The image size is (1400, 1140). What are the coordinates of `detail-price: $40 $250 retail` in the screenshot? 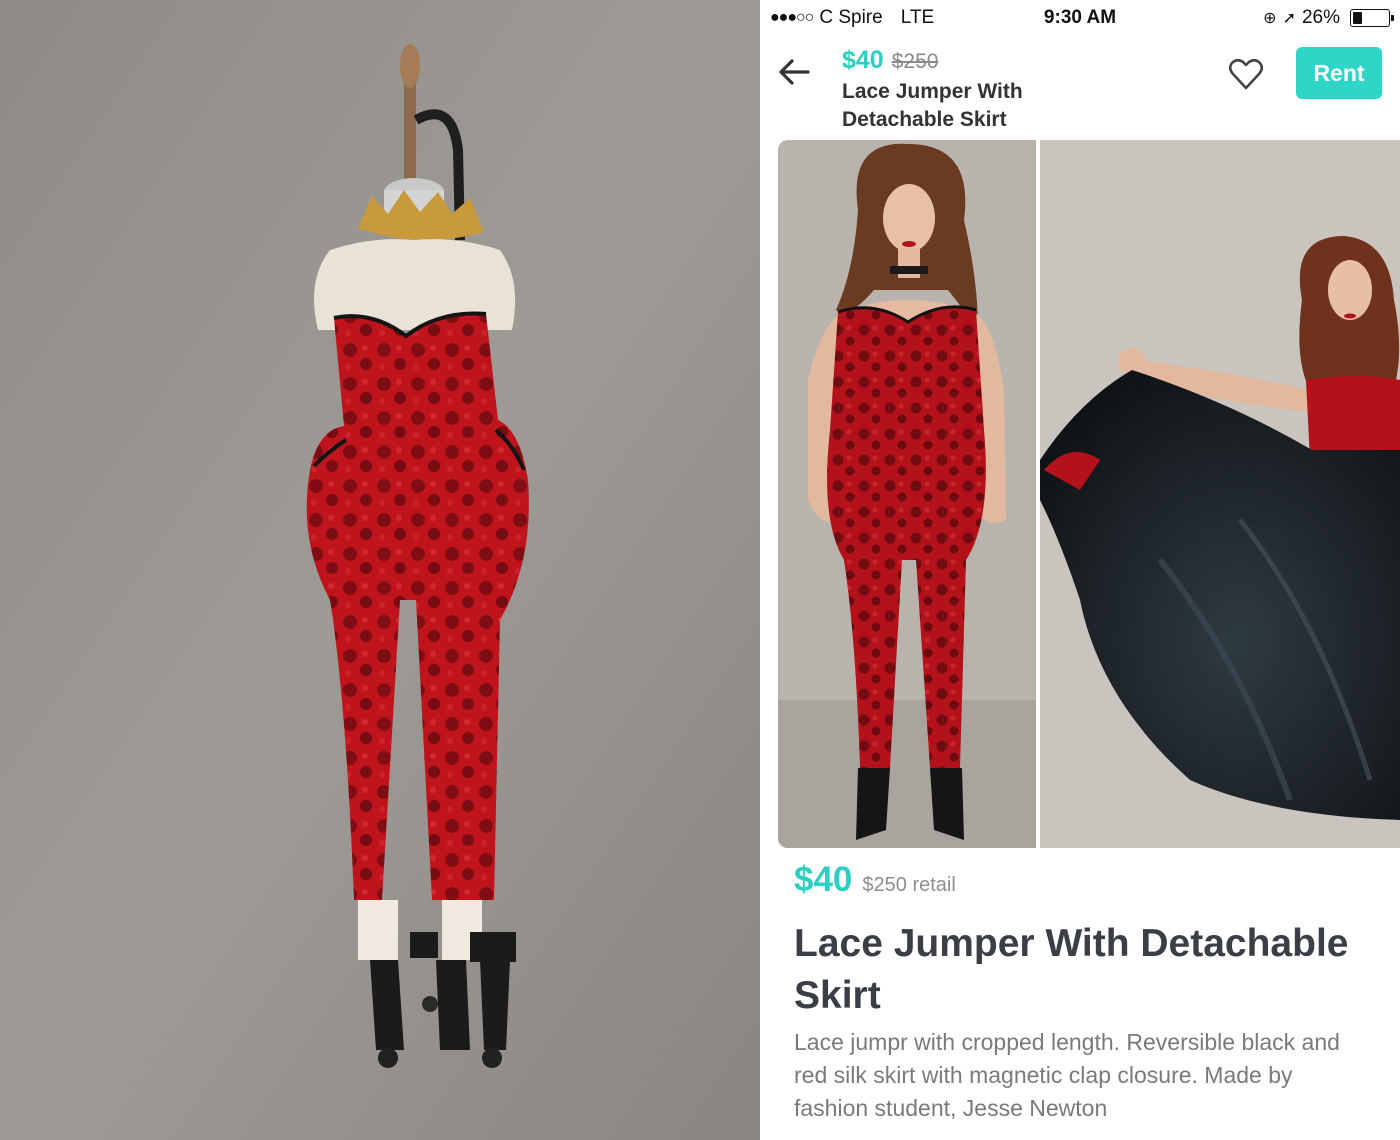 It's located at (875, 880).